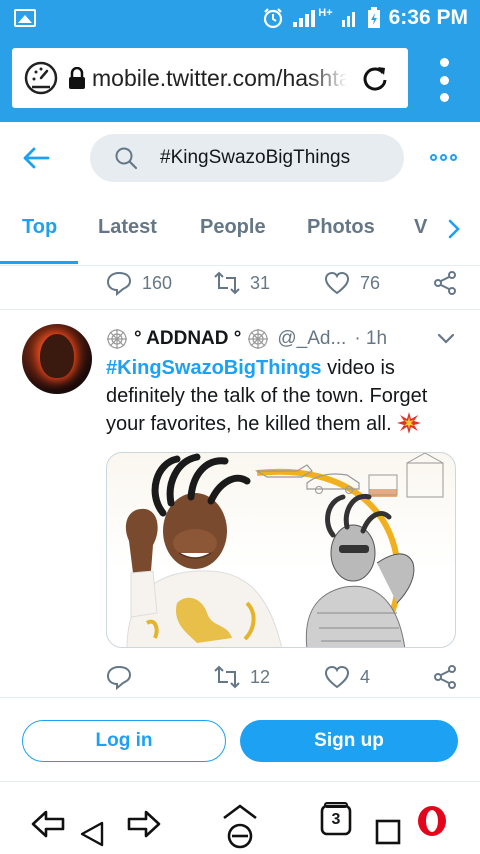 The image size is (480, 854). I want to click on tab-people: People, so click(233, 227).